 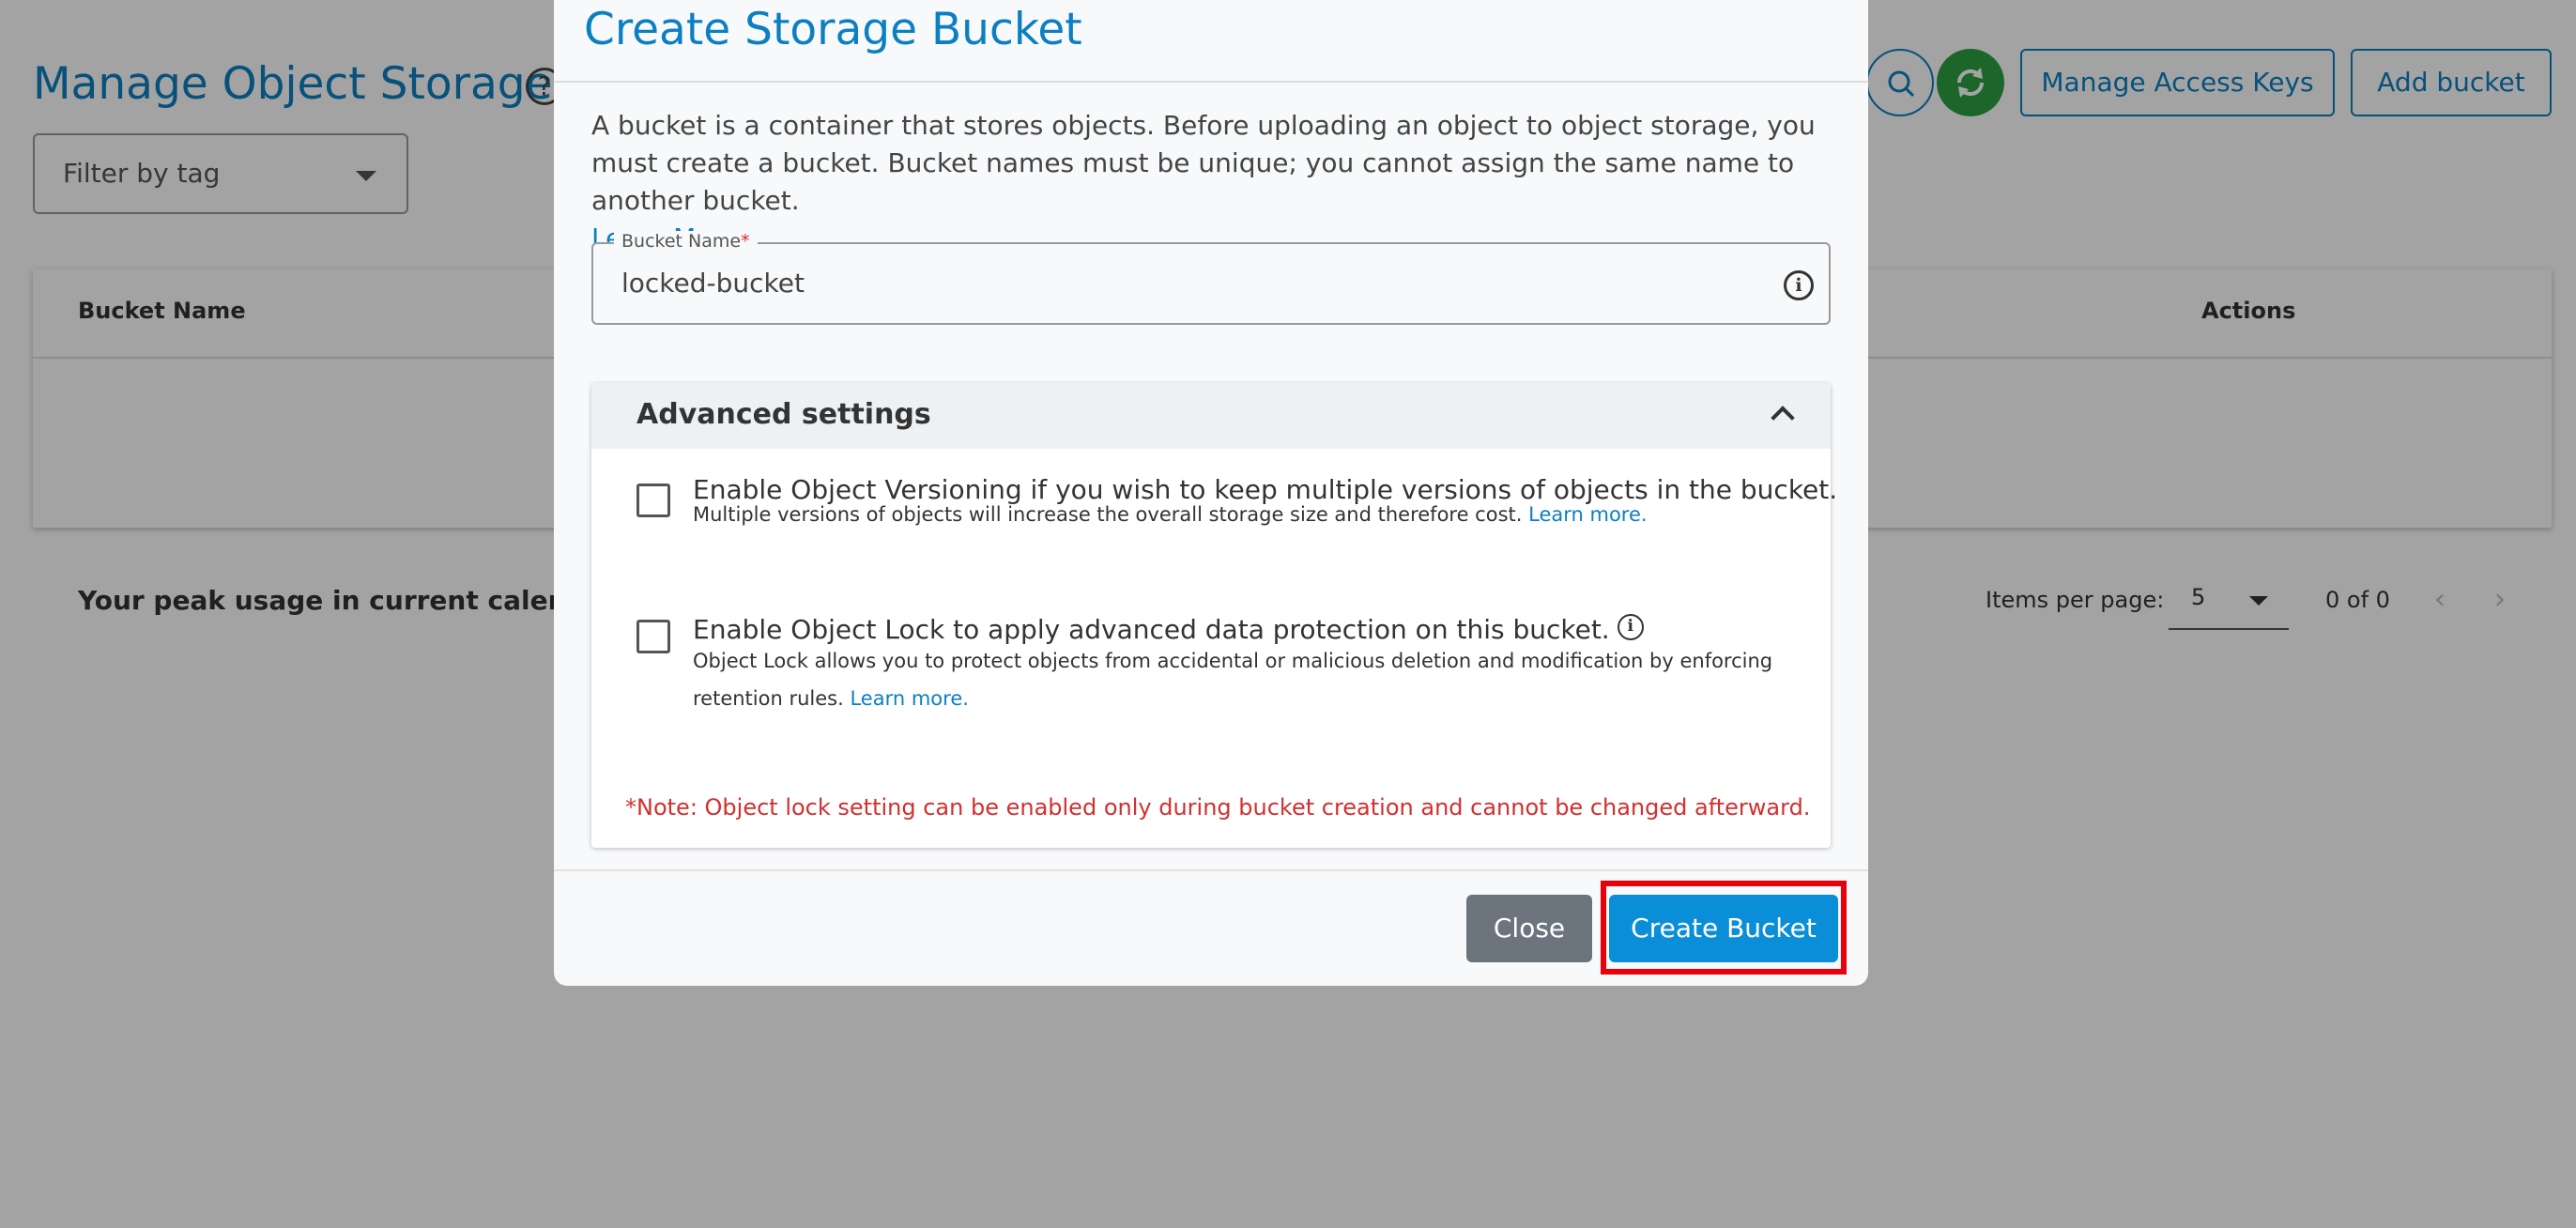 I want to click on object-versioning-checkbox, so click(x=653, y=500).